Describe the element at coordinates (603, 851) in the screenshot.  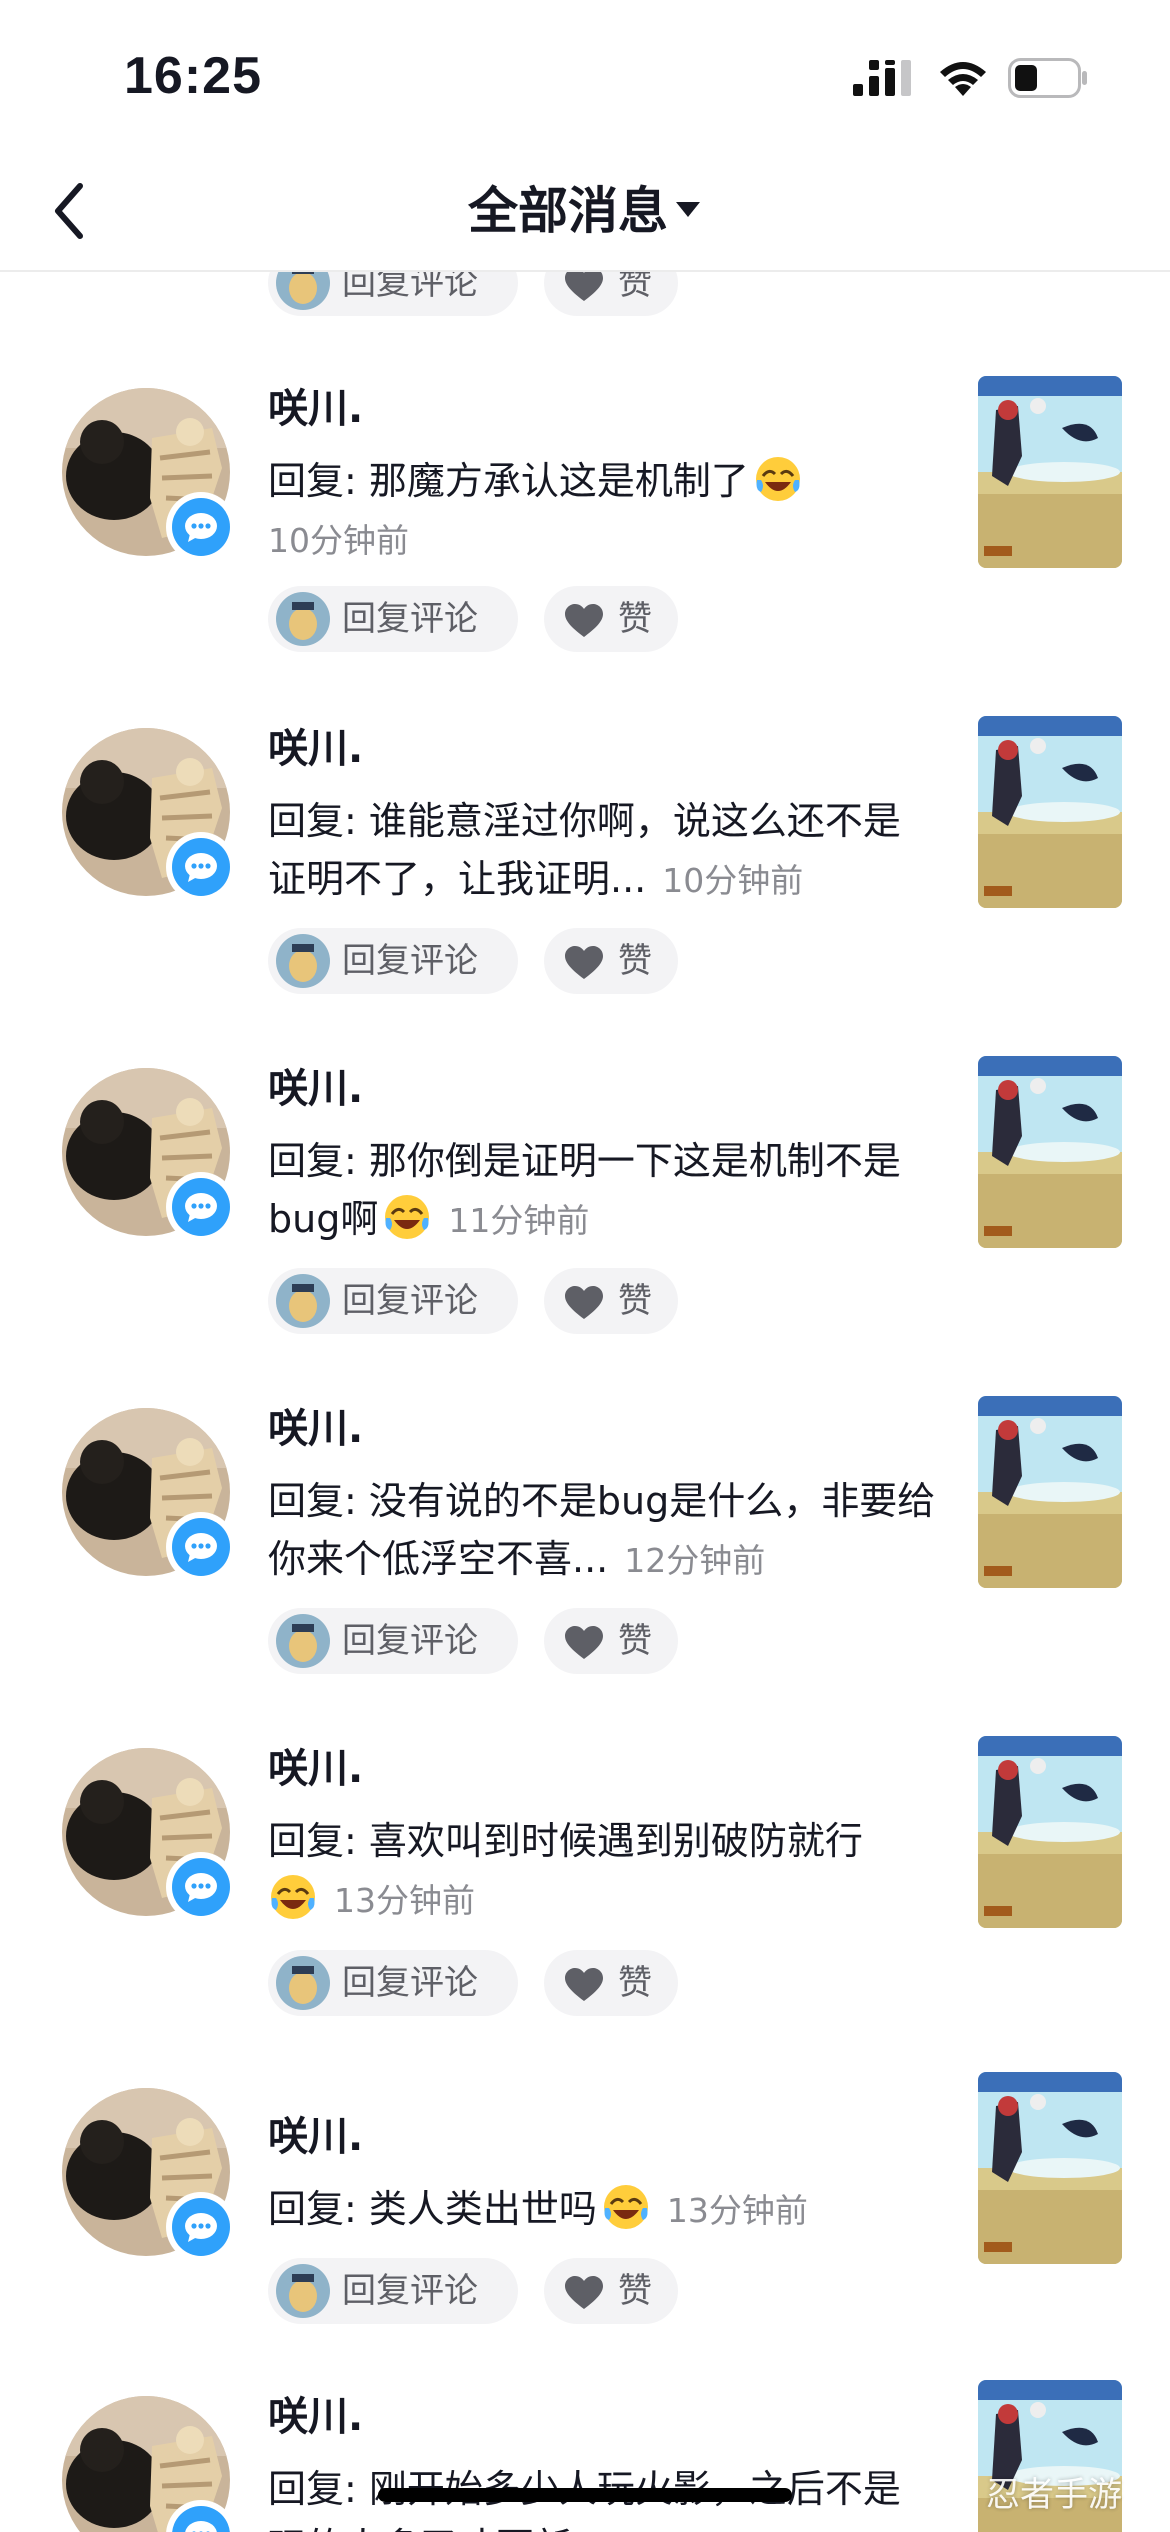
I see `reply-text: 回复: 谁能意淫过你啊，说这么还不是证明不了，让我证明... 10分钟前` at that location.